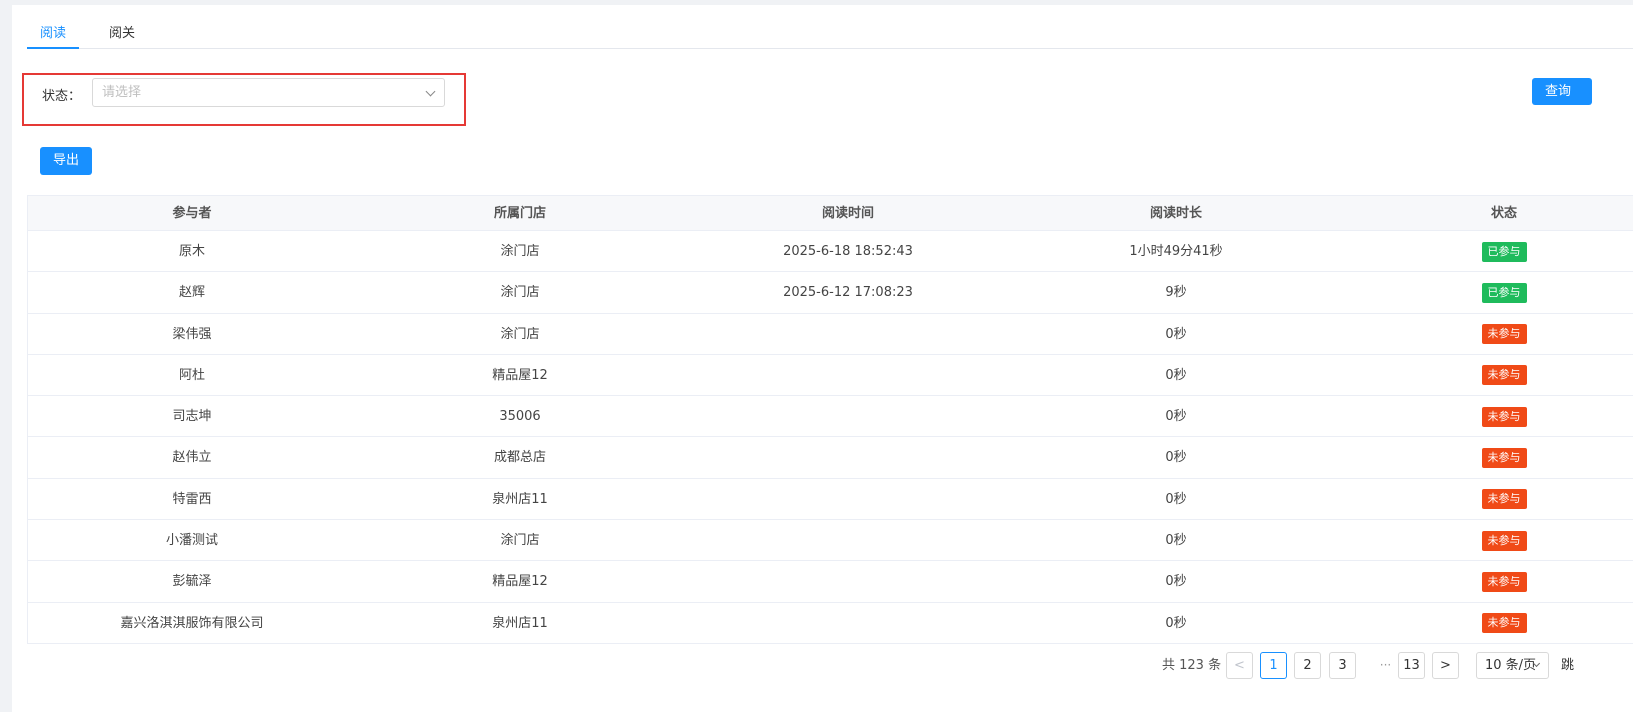  Describe the element at coordinates (822, 665) in the screenshot. I see `pagination: 共 123 条 < 1 2 3 ··· 13 > 10 条/页 跳` at that location.